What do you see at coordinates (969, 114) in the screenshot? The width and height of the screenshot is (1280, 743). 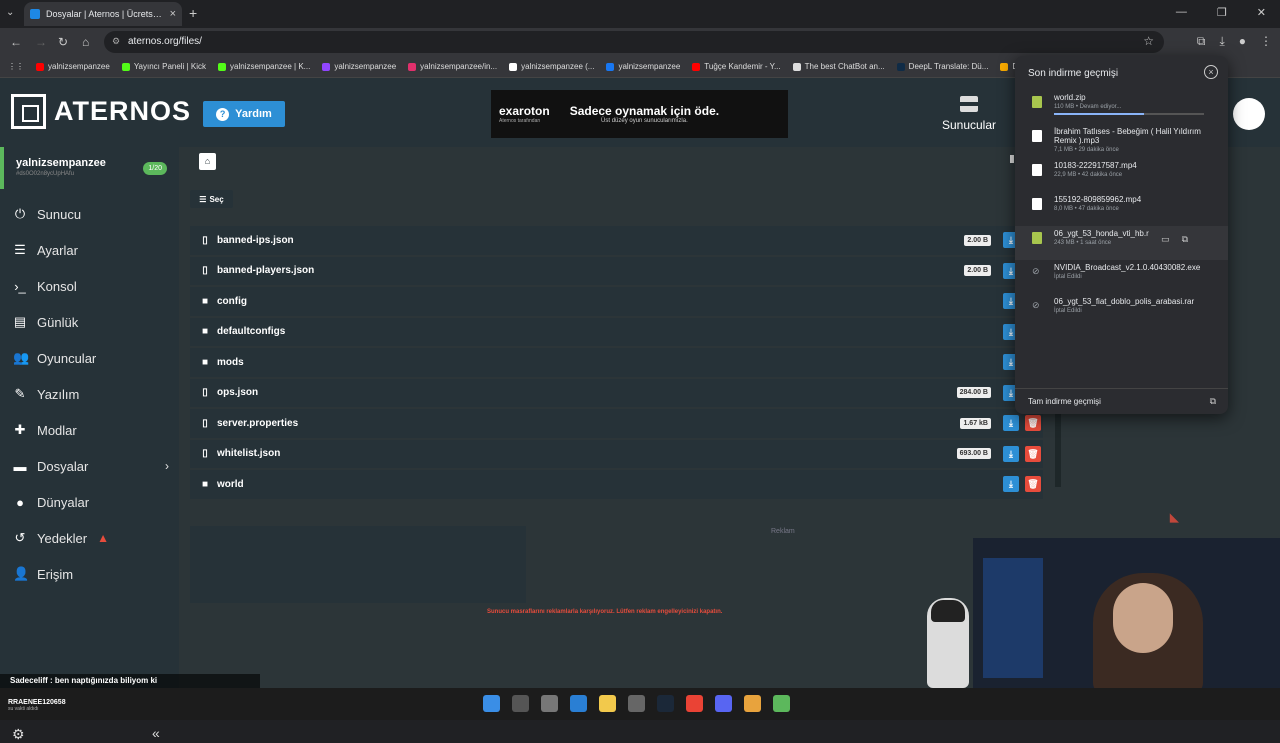 I see `servers-button: Sunucular` at bounding box center [969, 114].